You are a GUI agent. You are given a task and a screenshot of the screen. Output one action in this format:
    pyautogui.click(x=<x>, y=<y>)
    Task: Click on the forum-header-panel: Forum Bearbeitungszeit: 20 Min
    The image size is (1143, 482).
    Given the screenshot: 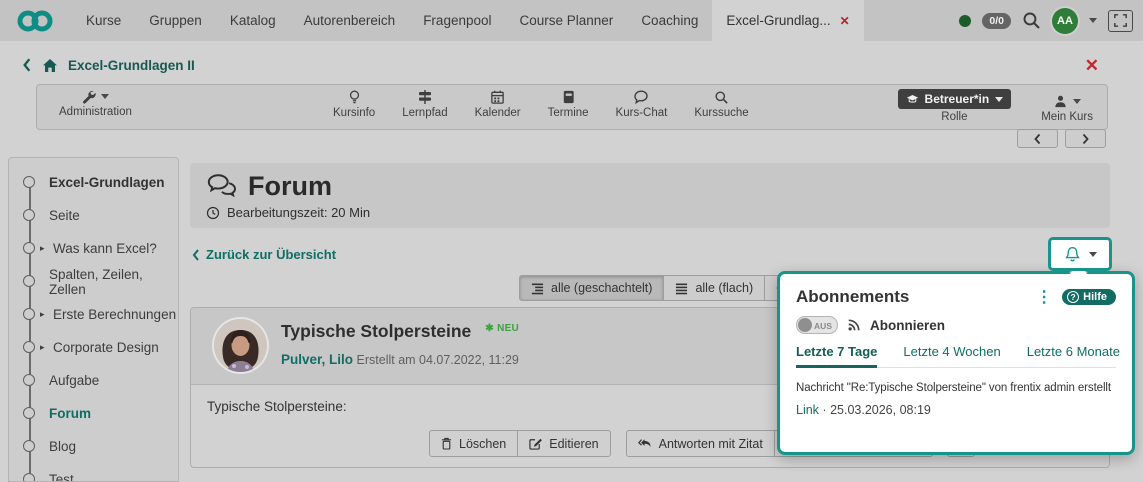 What is the action you would take?
    pyautogui.click(x=650, y=195)
    